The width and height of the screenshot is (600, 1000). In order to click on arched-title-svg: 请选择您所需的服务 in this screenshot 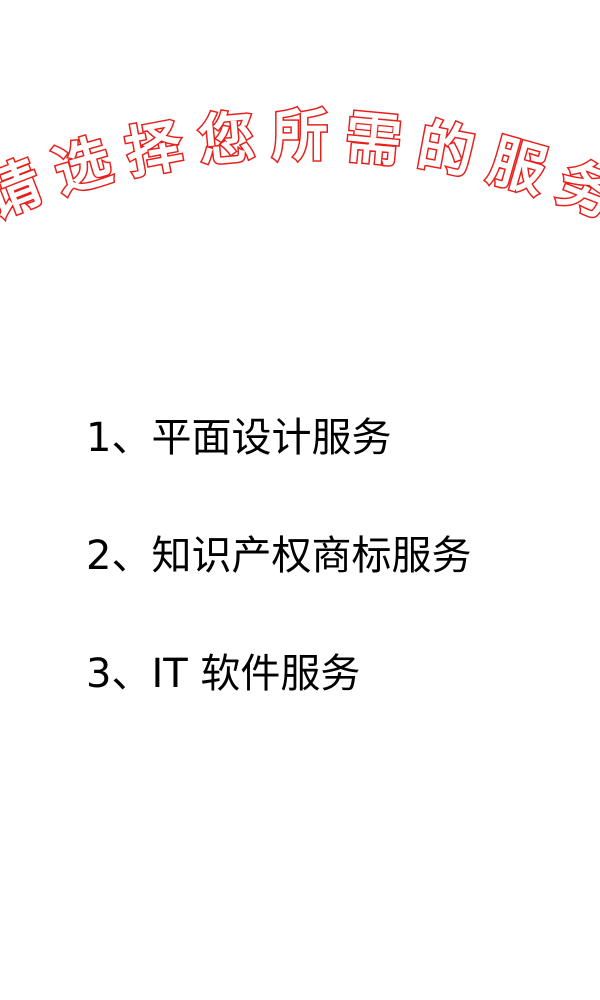, I will do `click(300, 168)`.